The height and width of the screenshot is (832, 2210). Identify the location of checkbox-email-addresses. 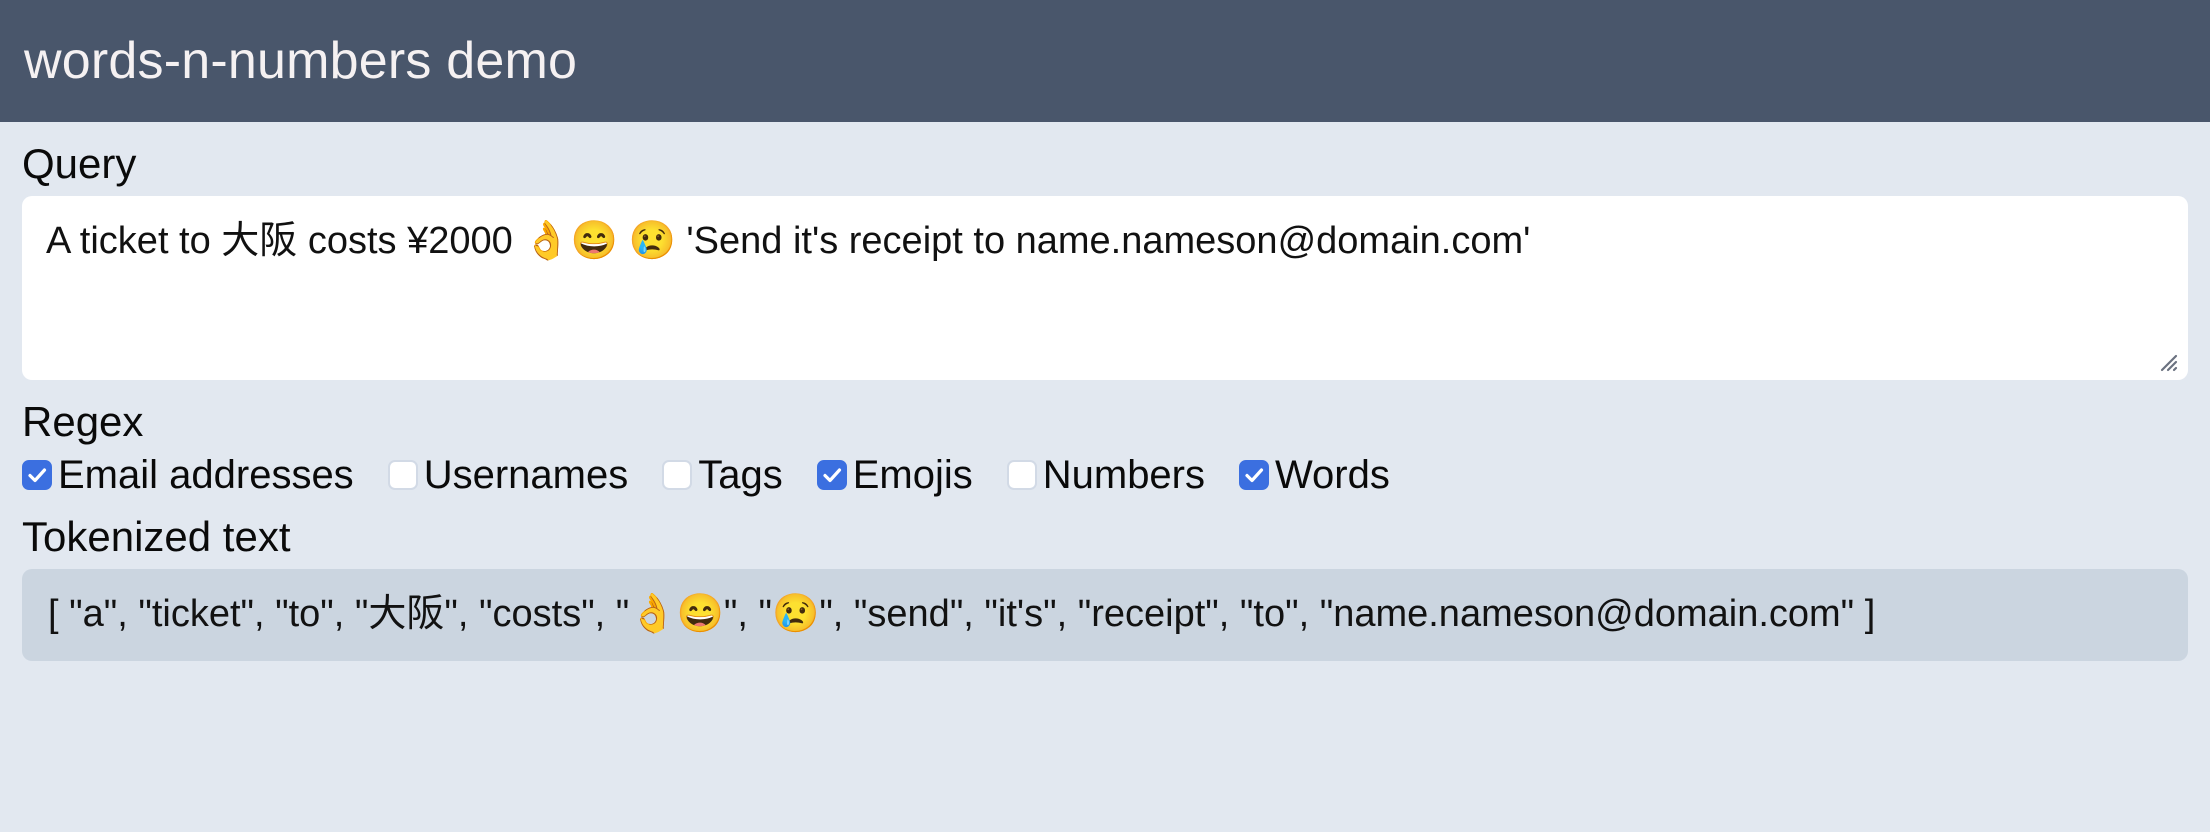
(37, 474).